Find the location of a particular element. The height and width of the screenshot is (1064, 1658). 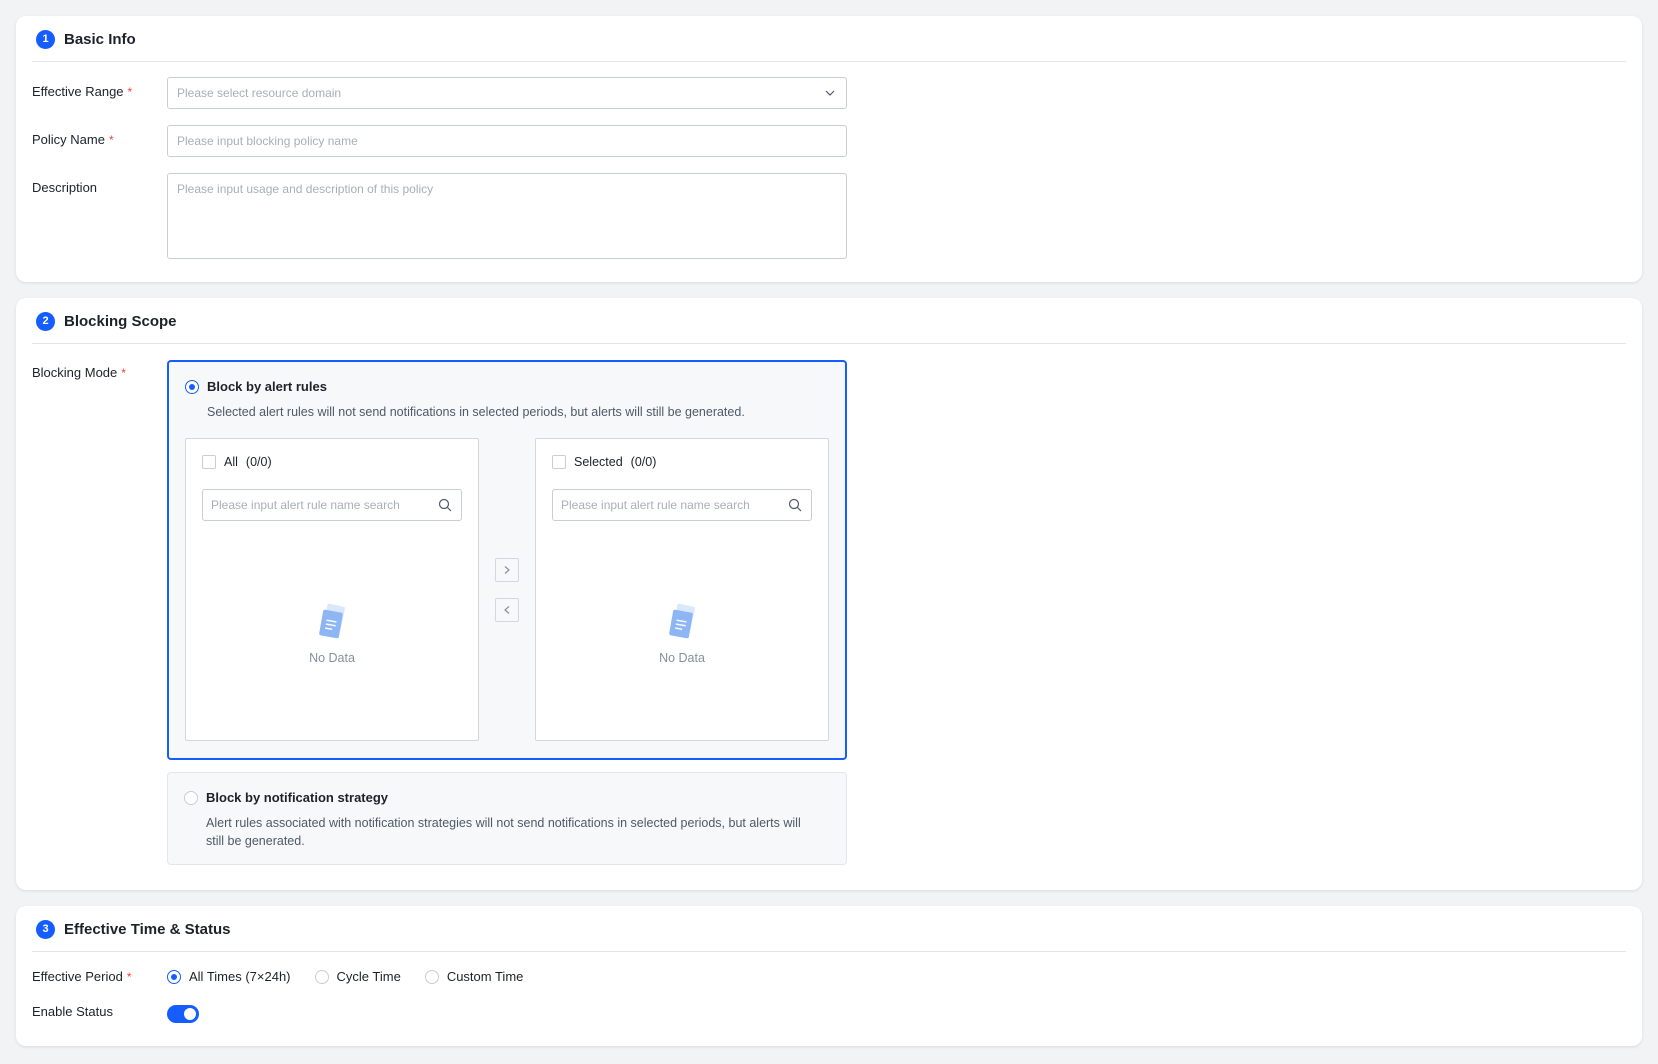

transfer-left-empty: No Data is located at coordinates (332, 634).